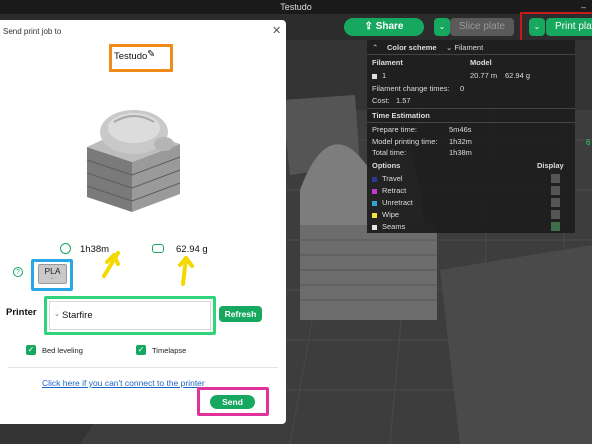 The image size is (592, 444). Describe the element at coordinates (555, 178) in the screenshot. I see `display-toggle-travel` at that location.